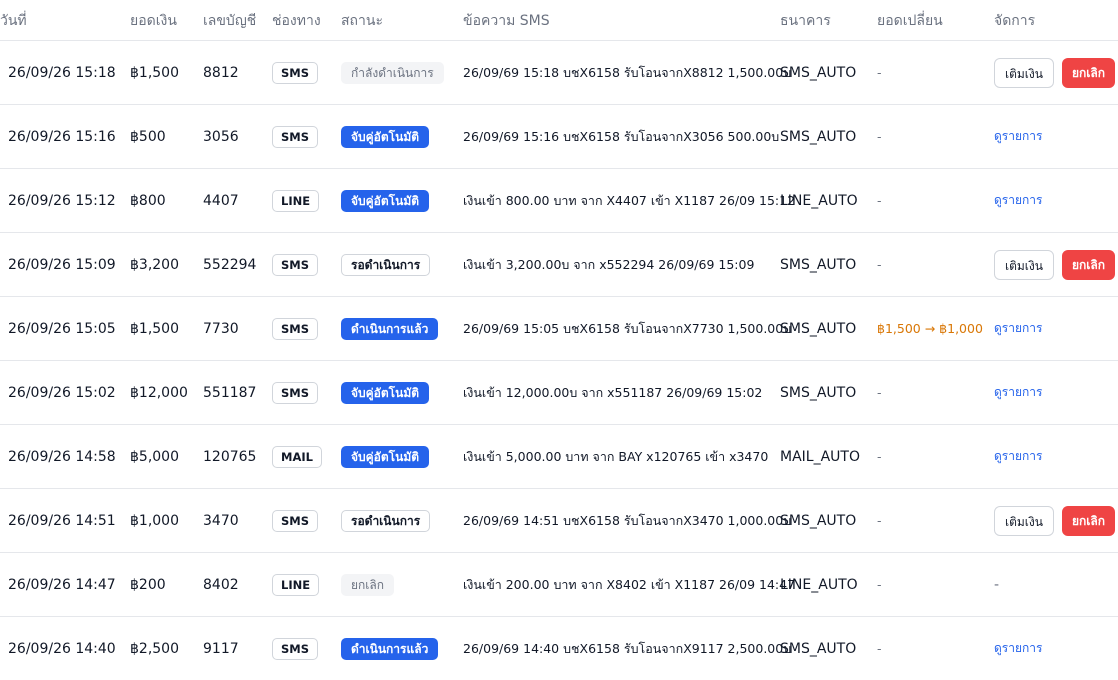 Image resolution: width=1118 pixels, height=680 pixels. I want to click on action-empty: -, so click(997, 584).